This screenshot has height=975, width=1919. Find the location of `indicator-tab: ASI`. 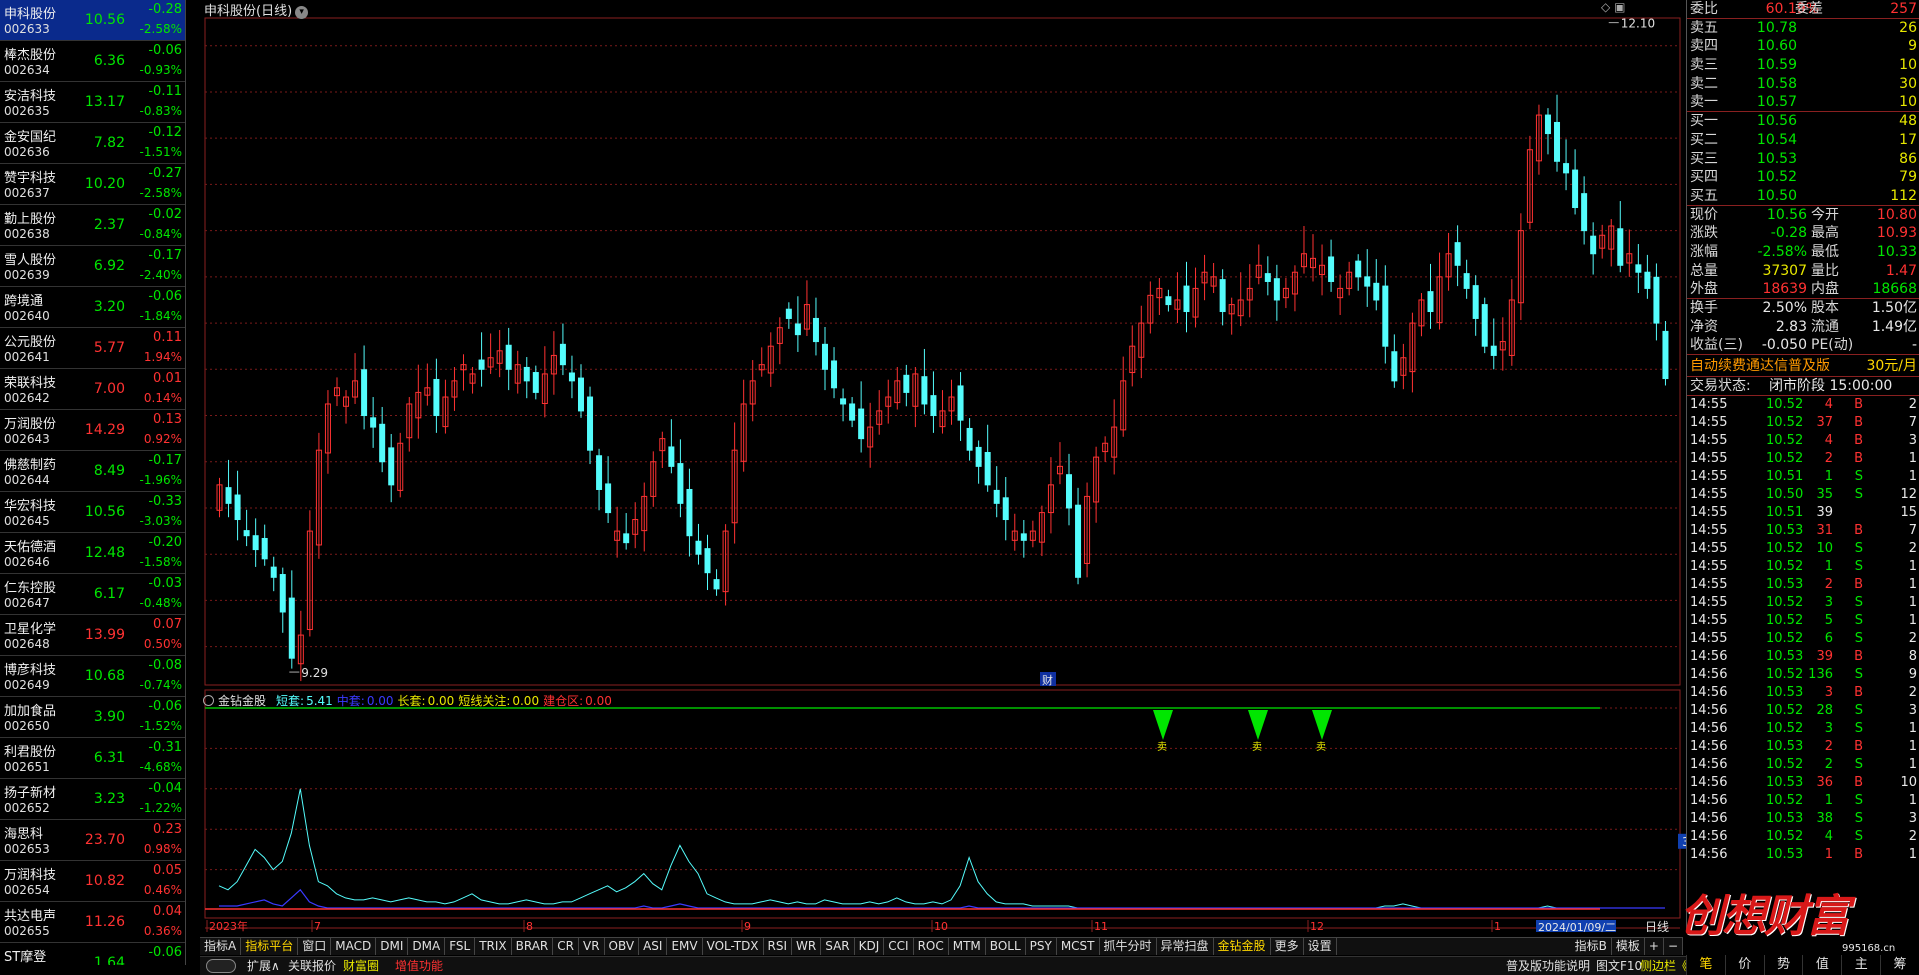

indicator-tab: ASI is located at coordinates (653, 946).